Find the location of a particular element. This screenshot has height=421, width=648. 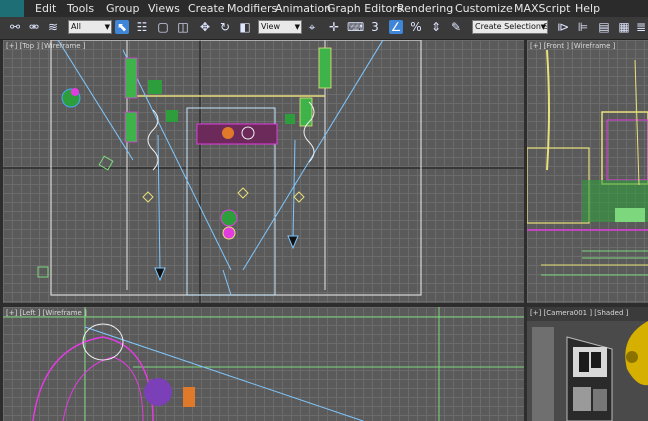

viewport-vertical-divider is located at coordinates (525, 230).